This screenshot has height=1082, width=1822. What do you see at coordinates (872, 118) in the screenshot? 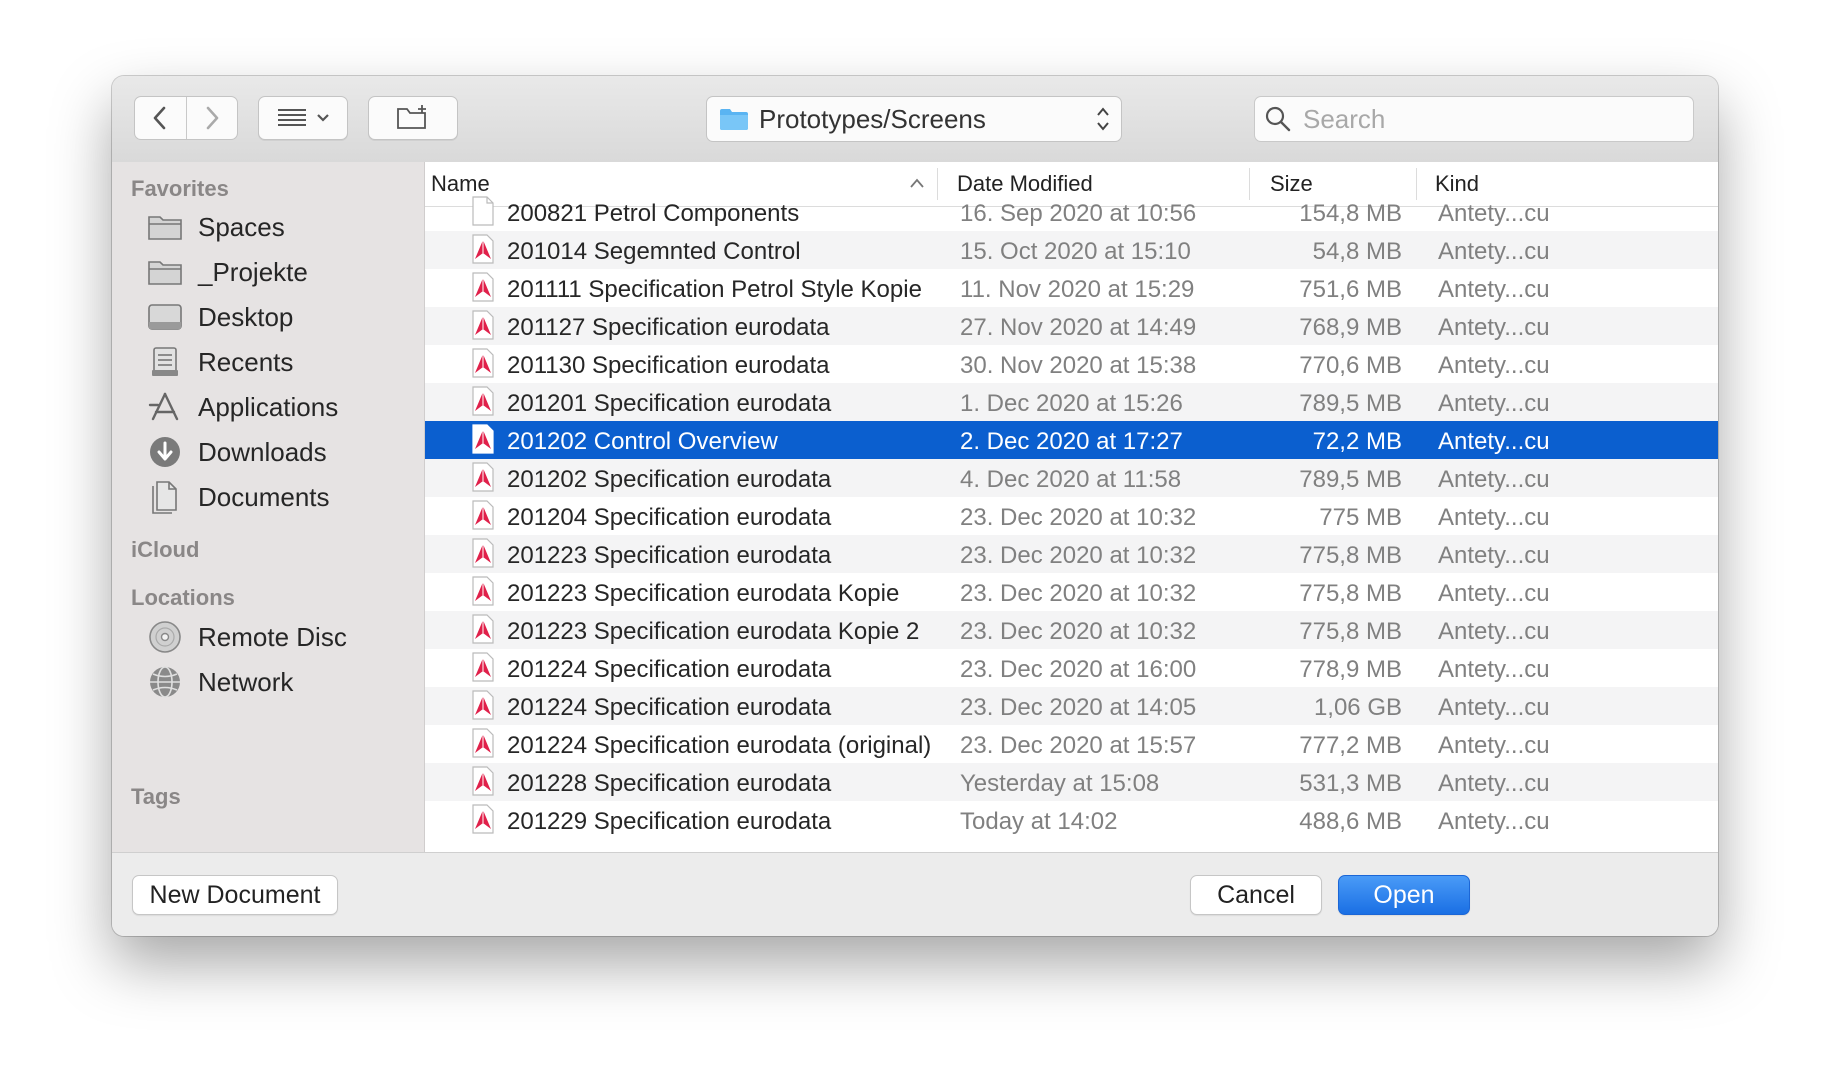
I see `path-label: Prototypes/Screens` at bounding box center [872, 118].